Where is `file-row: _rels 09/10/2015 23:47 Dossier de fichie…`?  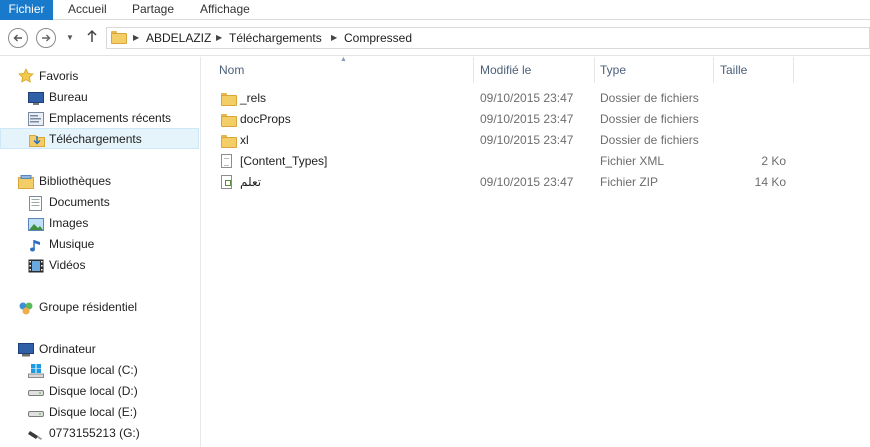
file-row: _rels 09/10/2015 23:47 Dossier de fichie… is located at coordinates (509, 98).